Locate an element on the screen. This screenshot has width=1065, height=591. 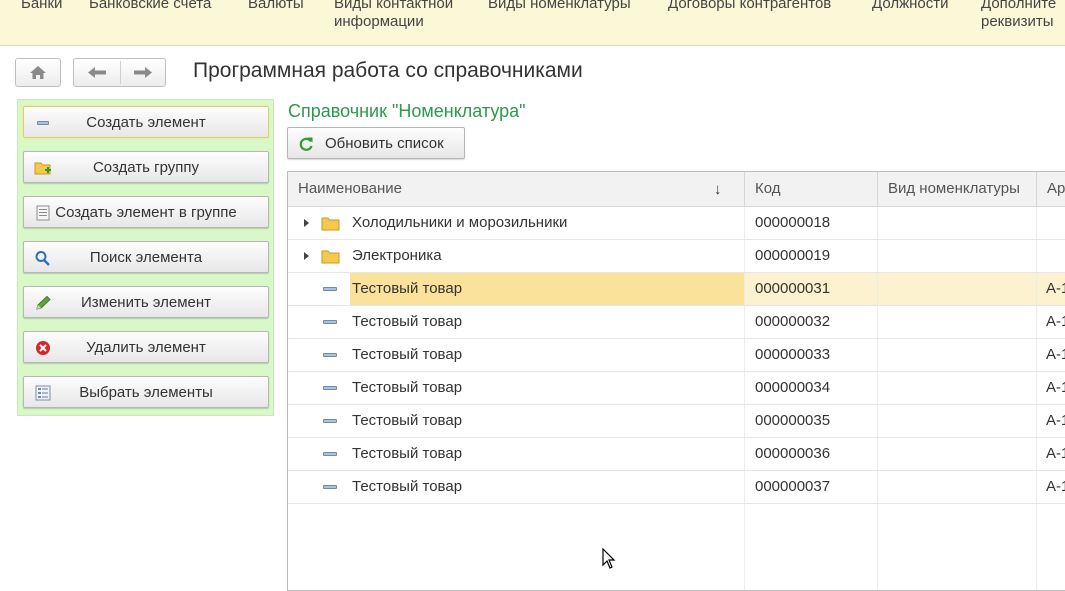
create-element-label: Создать элемент is located at coordinates (146, 122).